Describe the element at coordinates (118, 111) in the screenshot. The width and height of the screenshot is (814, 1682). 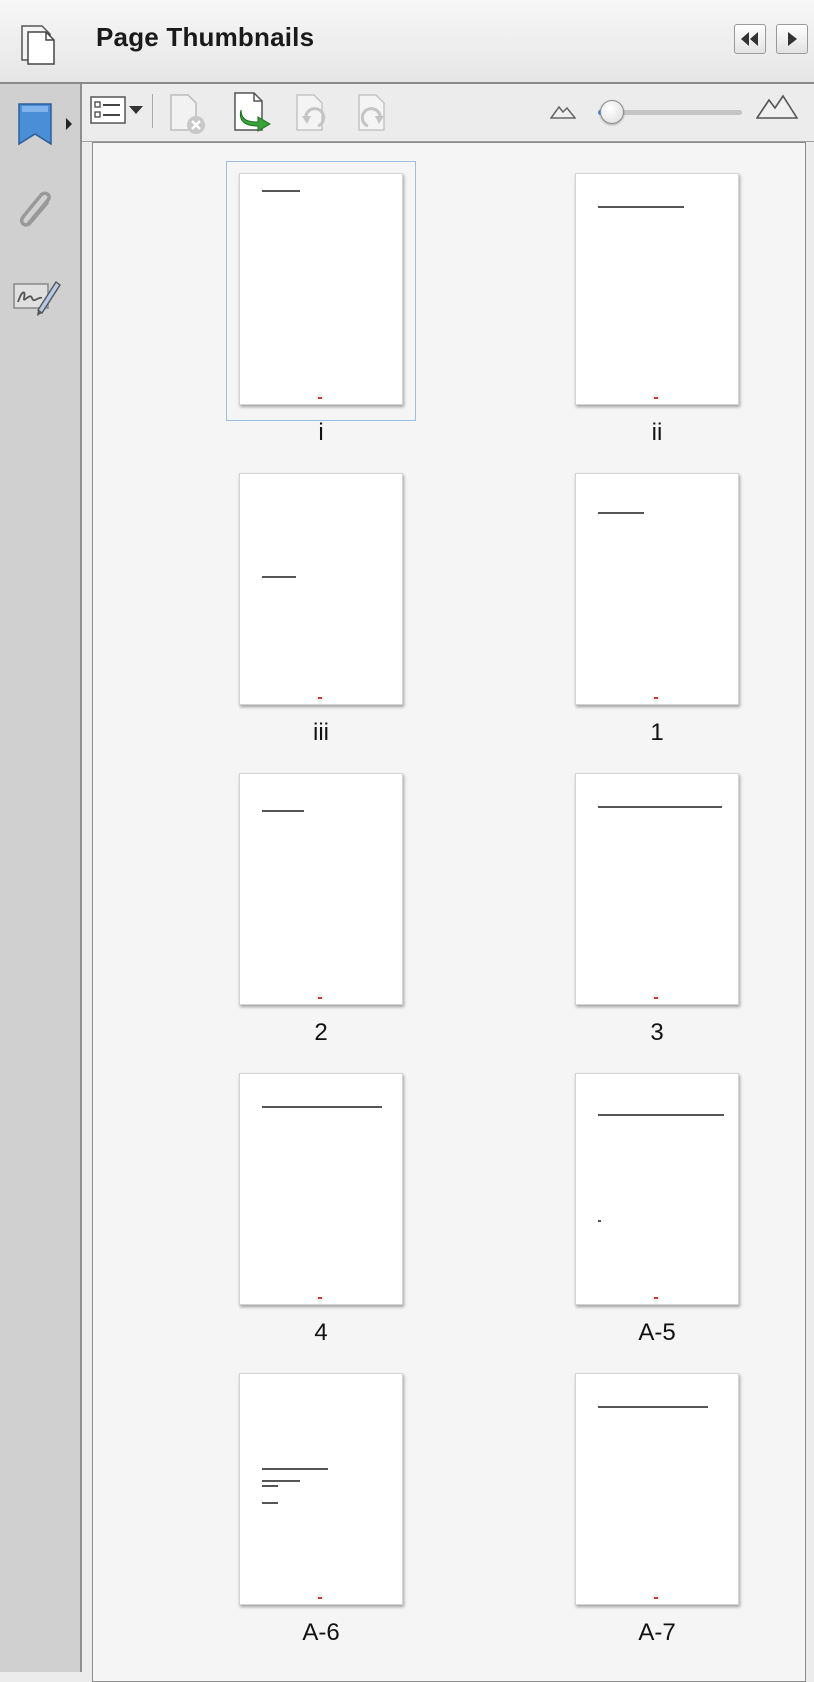
I see `options-menu-icon` at that location.